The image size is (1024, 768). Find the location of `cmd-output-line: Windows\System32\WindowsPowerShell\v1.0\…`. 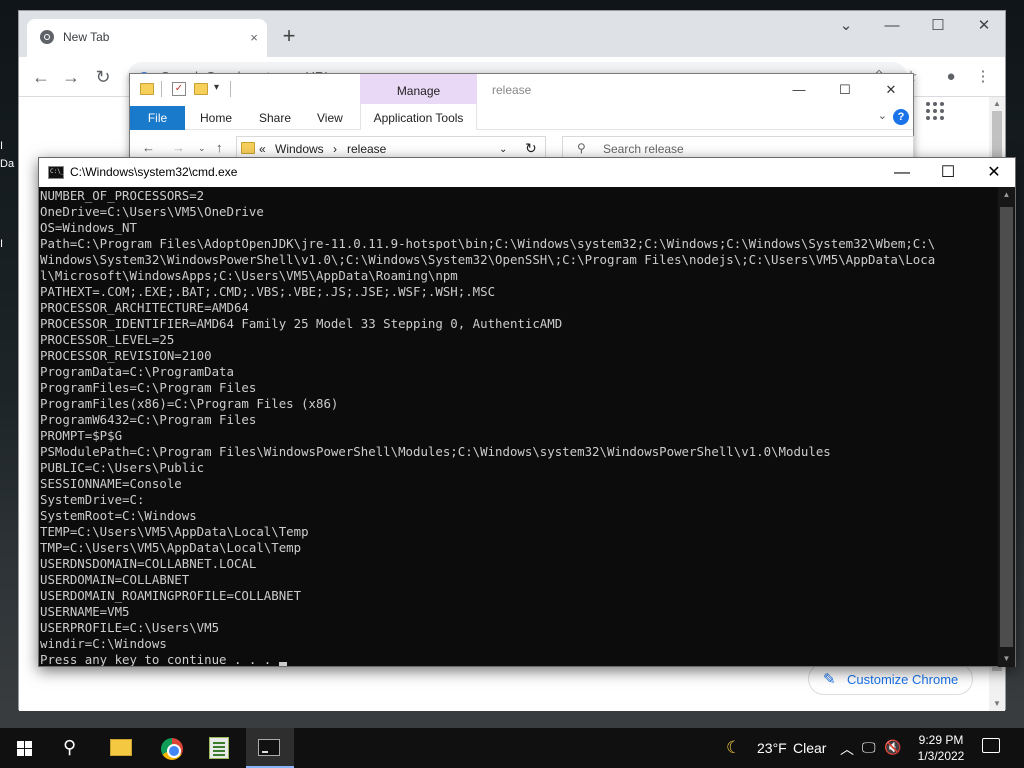

cmd-output-line: Windows\System32\WindowsPowerShell\v1.0\… is located at coordinates (488, 259).